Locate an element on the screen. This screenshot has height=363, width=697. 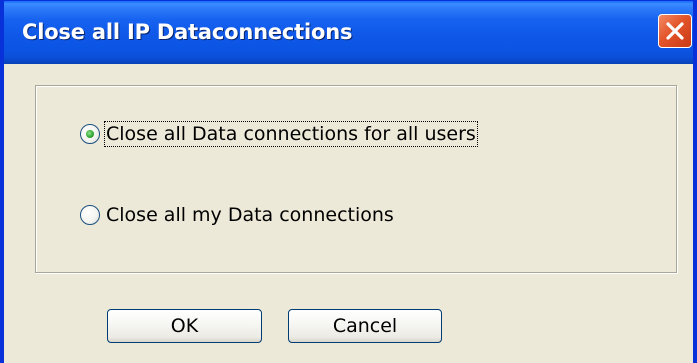
option-close-my-connections: Close all my Data connections is located at coordinates (238, 215).